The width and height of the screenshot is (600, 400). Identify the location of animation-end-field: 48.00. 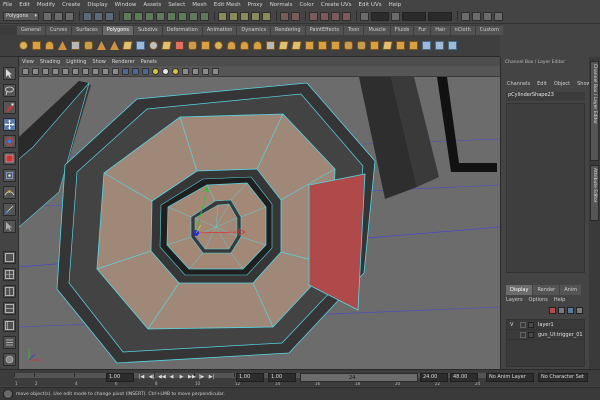
(464, 377).